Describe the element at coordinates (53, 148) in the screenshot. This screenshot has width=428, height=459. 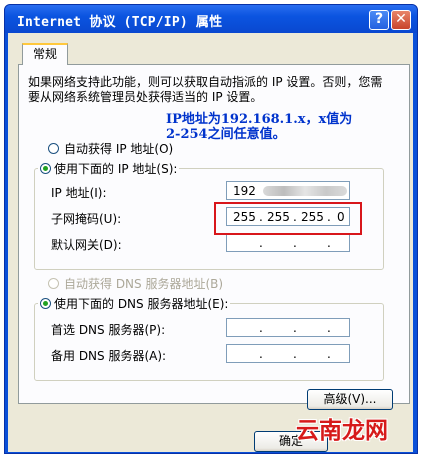
I see `radio-auto-ip` at that location.